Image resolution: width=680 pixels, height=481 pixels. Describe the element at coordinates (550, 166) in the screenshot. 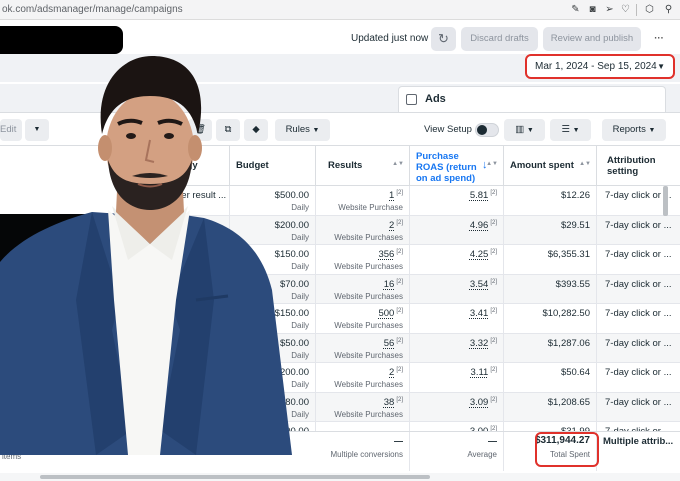

I see `column-header-amount-spent: Amount spent ▲▼` at that location.